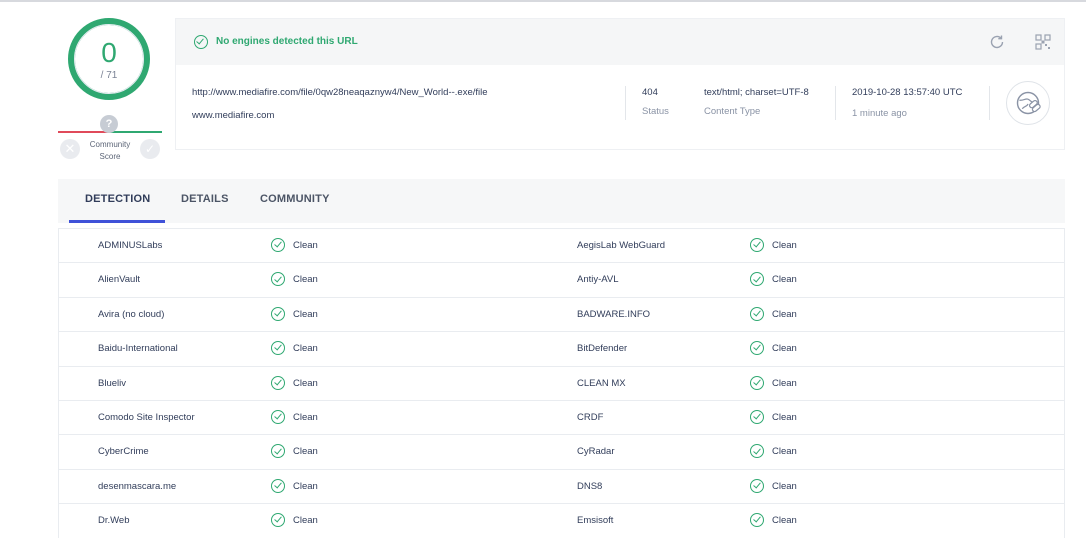 This screenshot has height=538, width=1086. What do you see at coordinates (1043, 42) in the screenshot?
I see `qr-code-icon` at bounding box center [1043, 42].